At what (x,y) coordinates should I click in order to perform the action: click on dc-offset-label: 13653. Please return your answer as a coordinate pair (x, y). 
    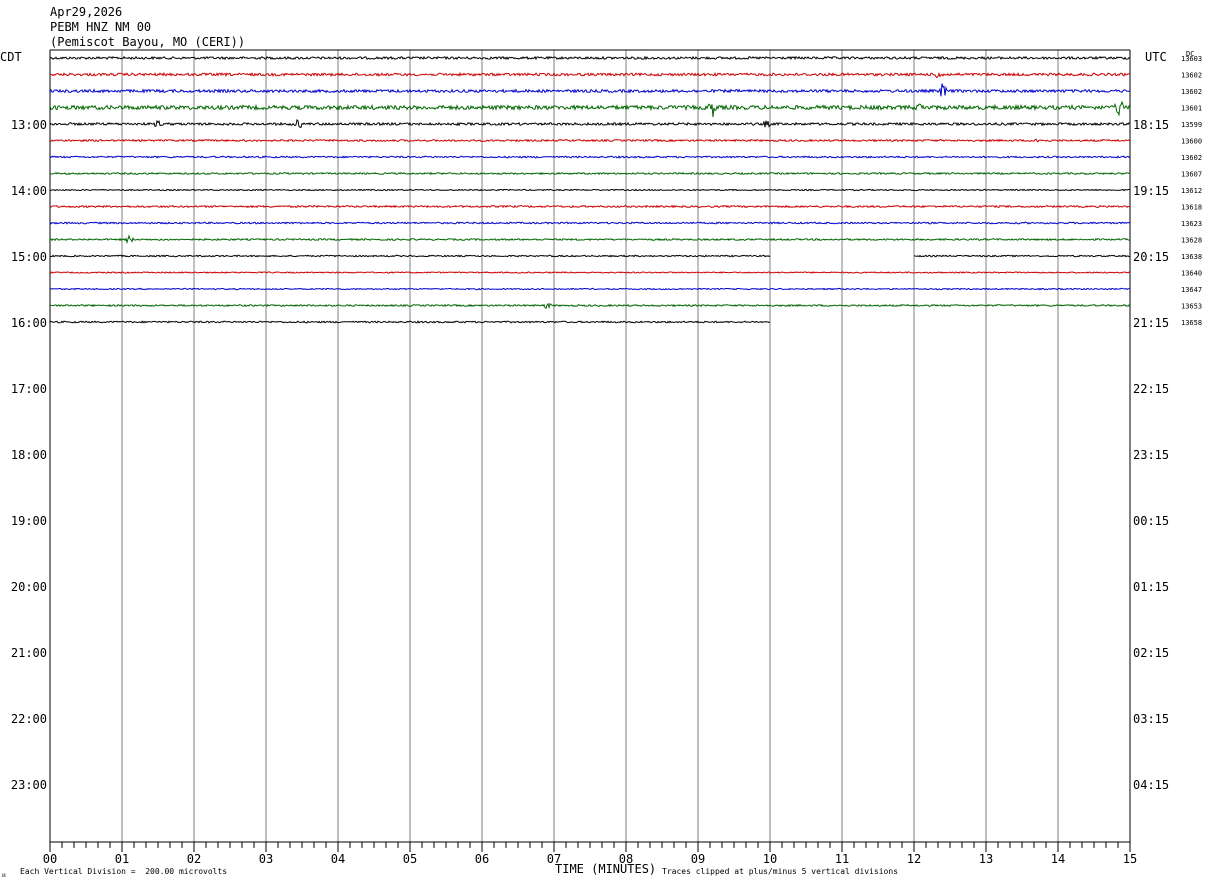
    Looking at the image, I should click on (1191, 307).